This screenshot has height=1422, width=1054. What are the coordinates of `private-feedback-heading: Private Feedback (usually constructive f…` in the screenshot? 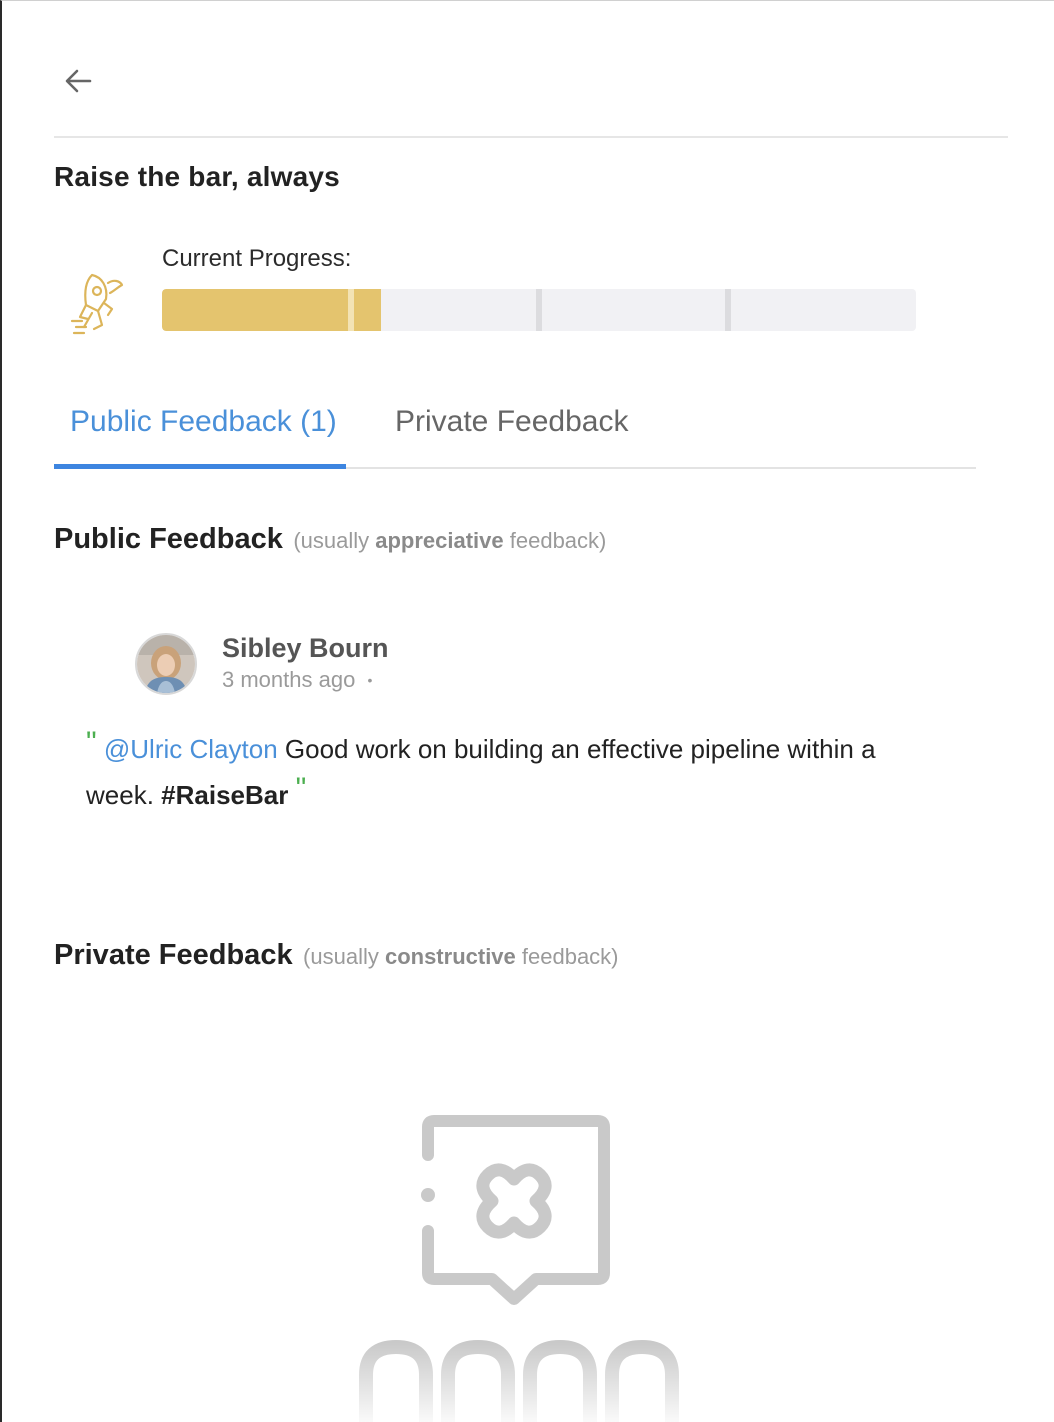 It's located at (336, 955).